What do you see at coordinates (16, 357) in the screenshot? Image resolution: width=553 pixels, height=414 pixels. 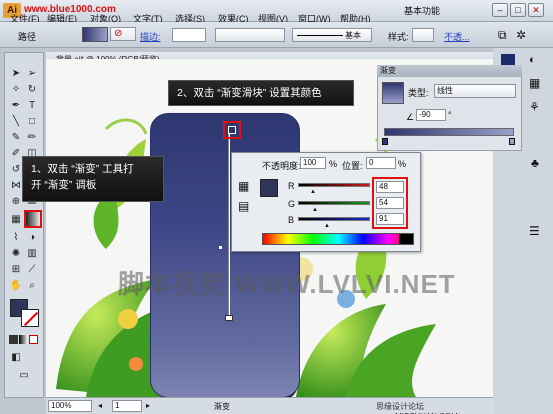 I see `draw-mode-icon: ◧` at bounding box center [16, 357].